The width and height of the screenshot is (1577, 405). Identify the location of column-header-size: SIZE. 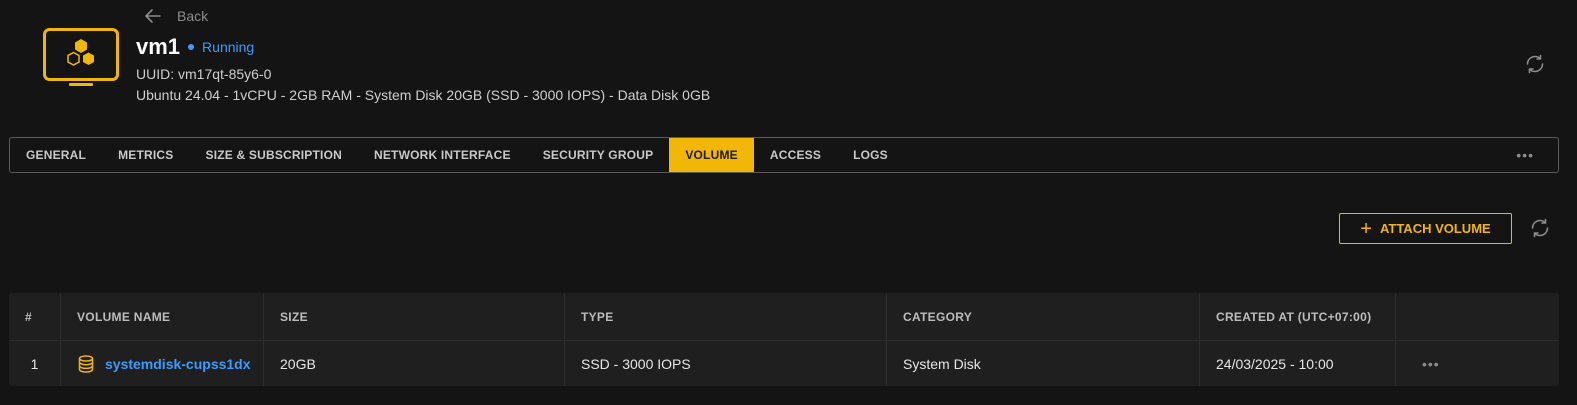
(414, 316).